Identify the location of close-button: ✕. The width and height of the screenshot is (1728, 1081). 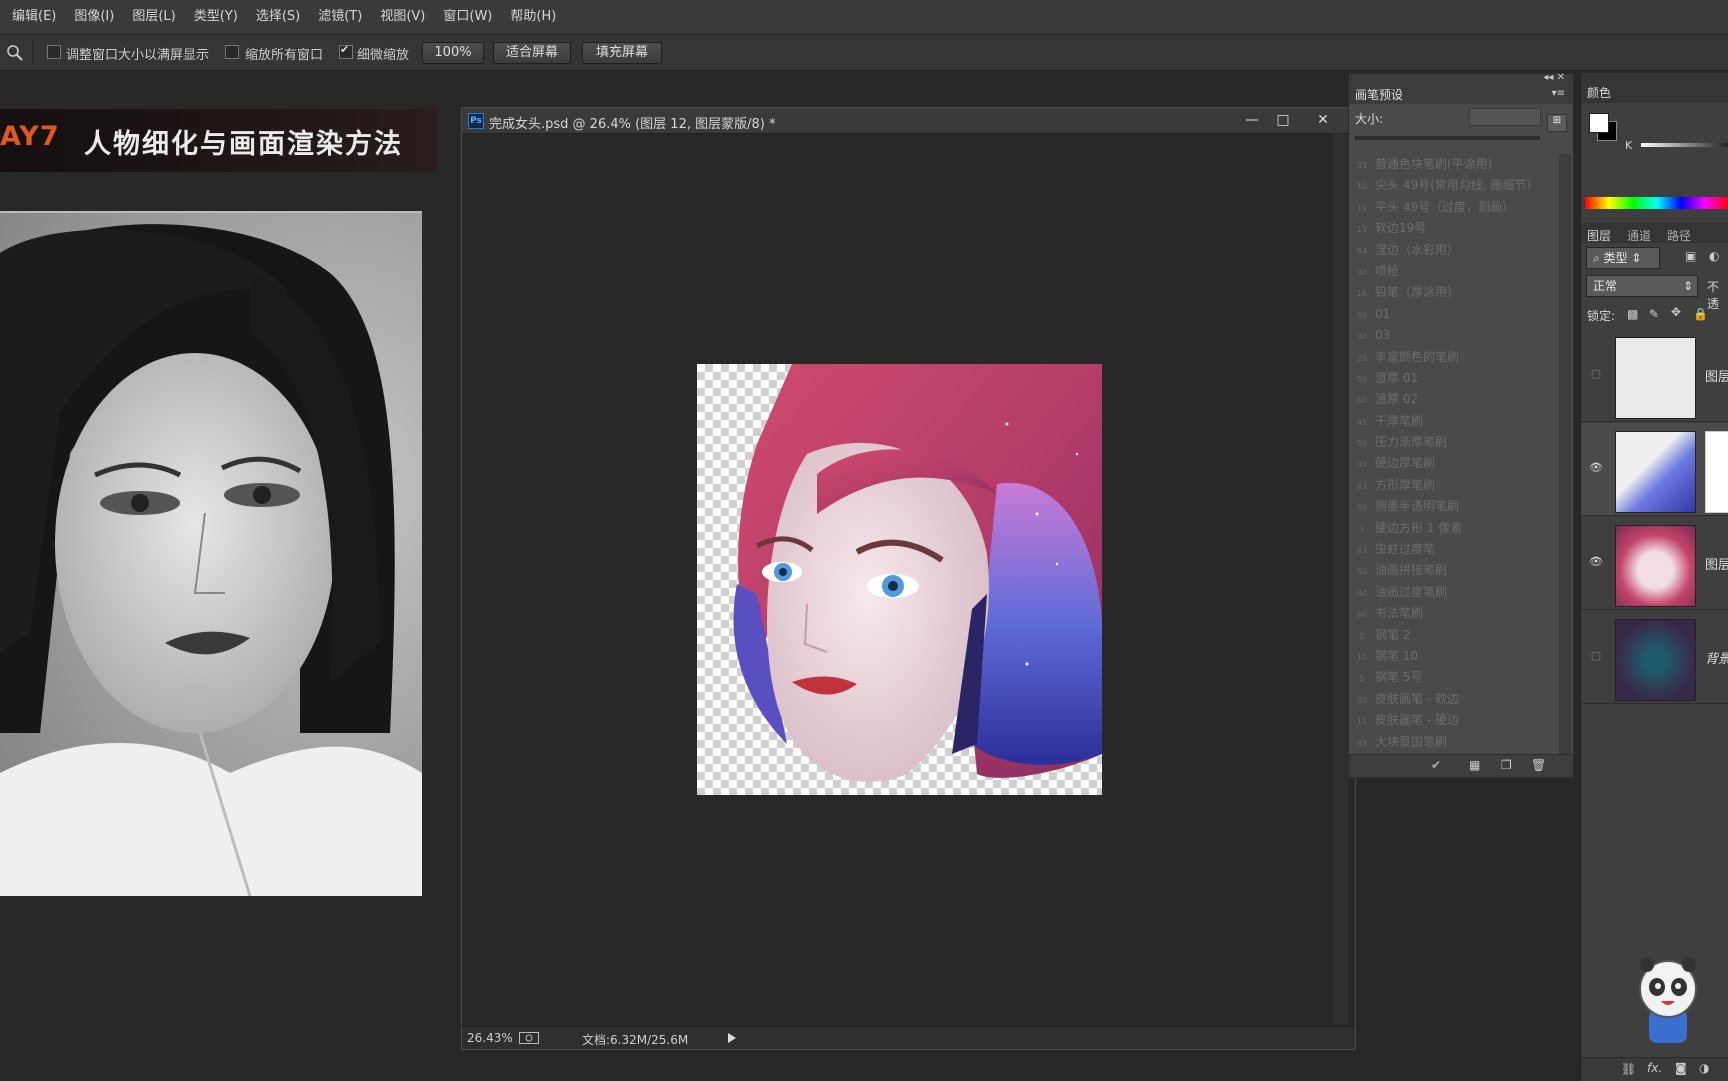
(1323, 120).